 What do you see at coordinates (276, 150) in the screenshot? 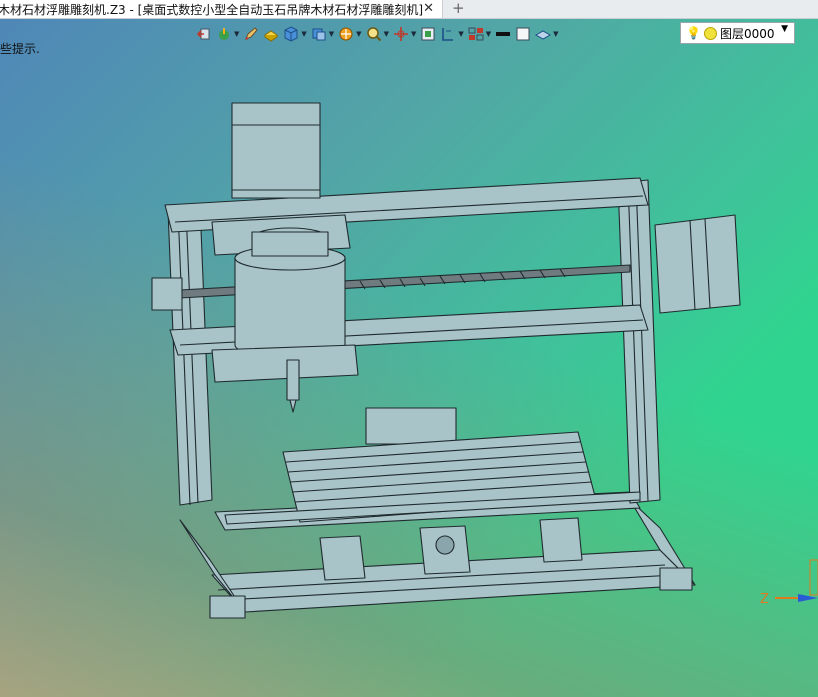
I see `z-stepper-motor` at bounding box center [276, 150].